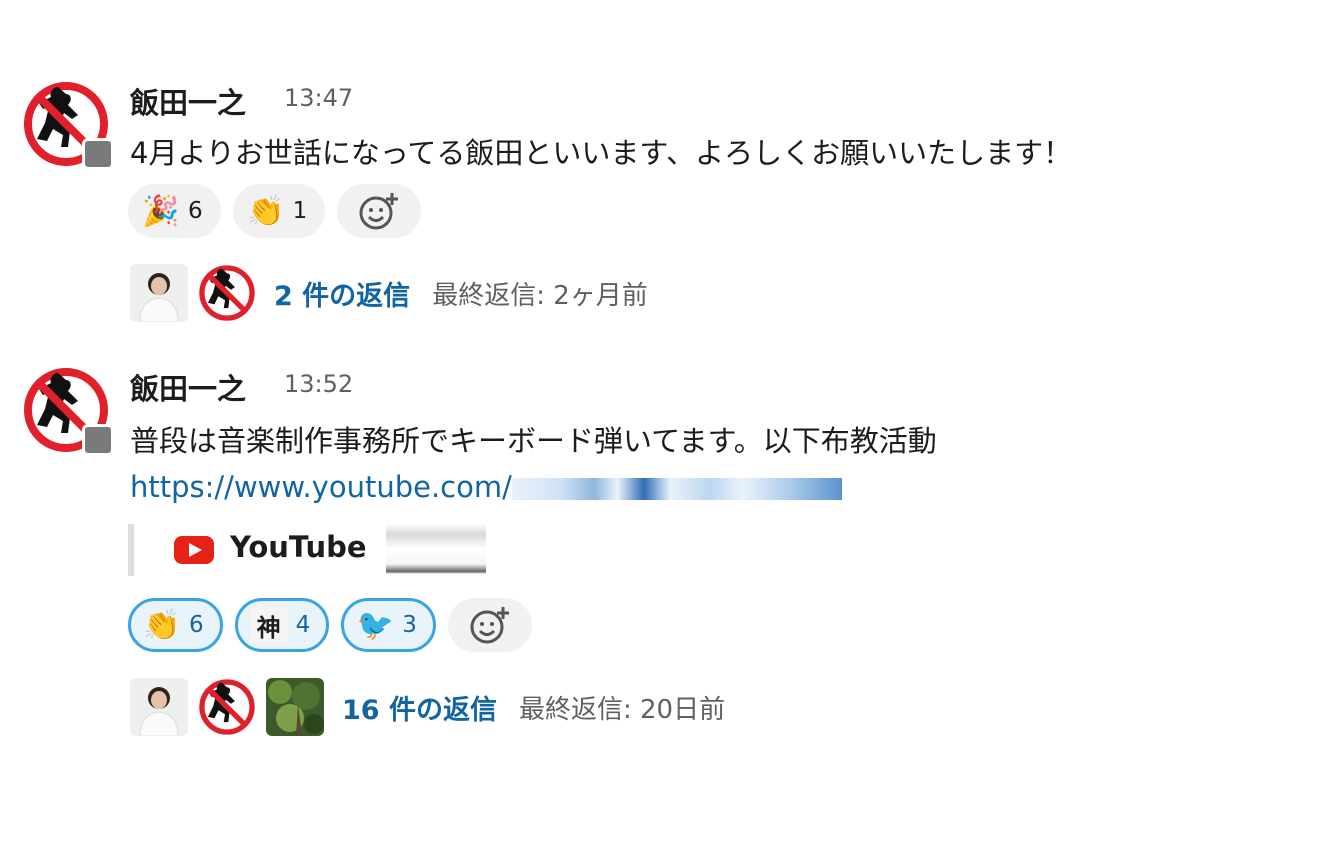  I want to click on youtube-logo-icon, so click(194, 550).